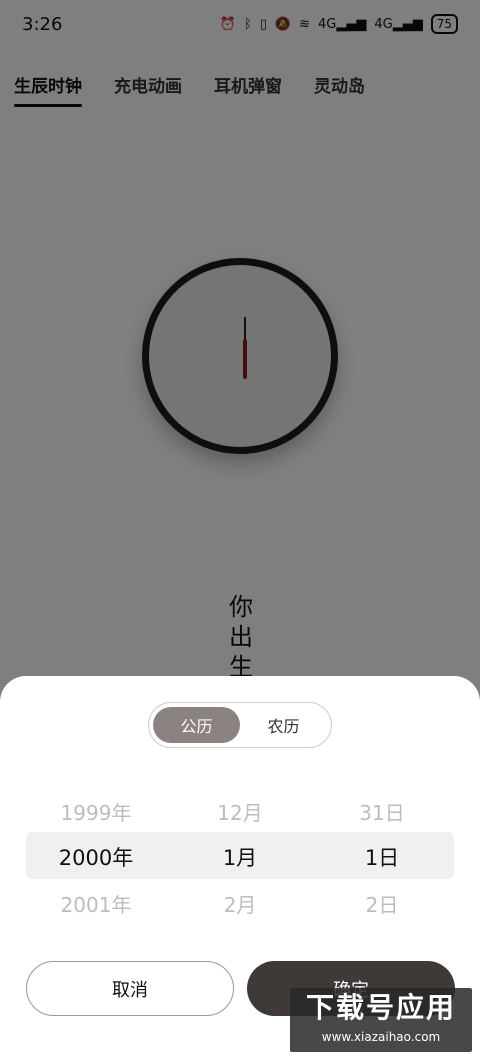 This screenshot has height=1058, width=480. I want to click on picker-item: 1999年, so click(96, 811).